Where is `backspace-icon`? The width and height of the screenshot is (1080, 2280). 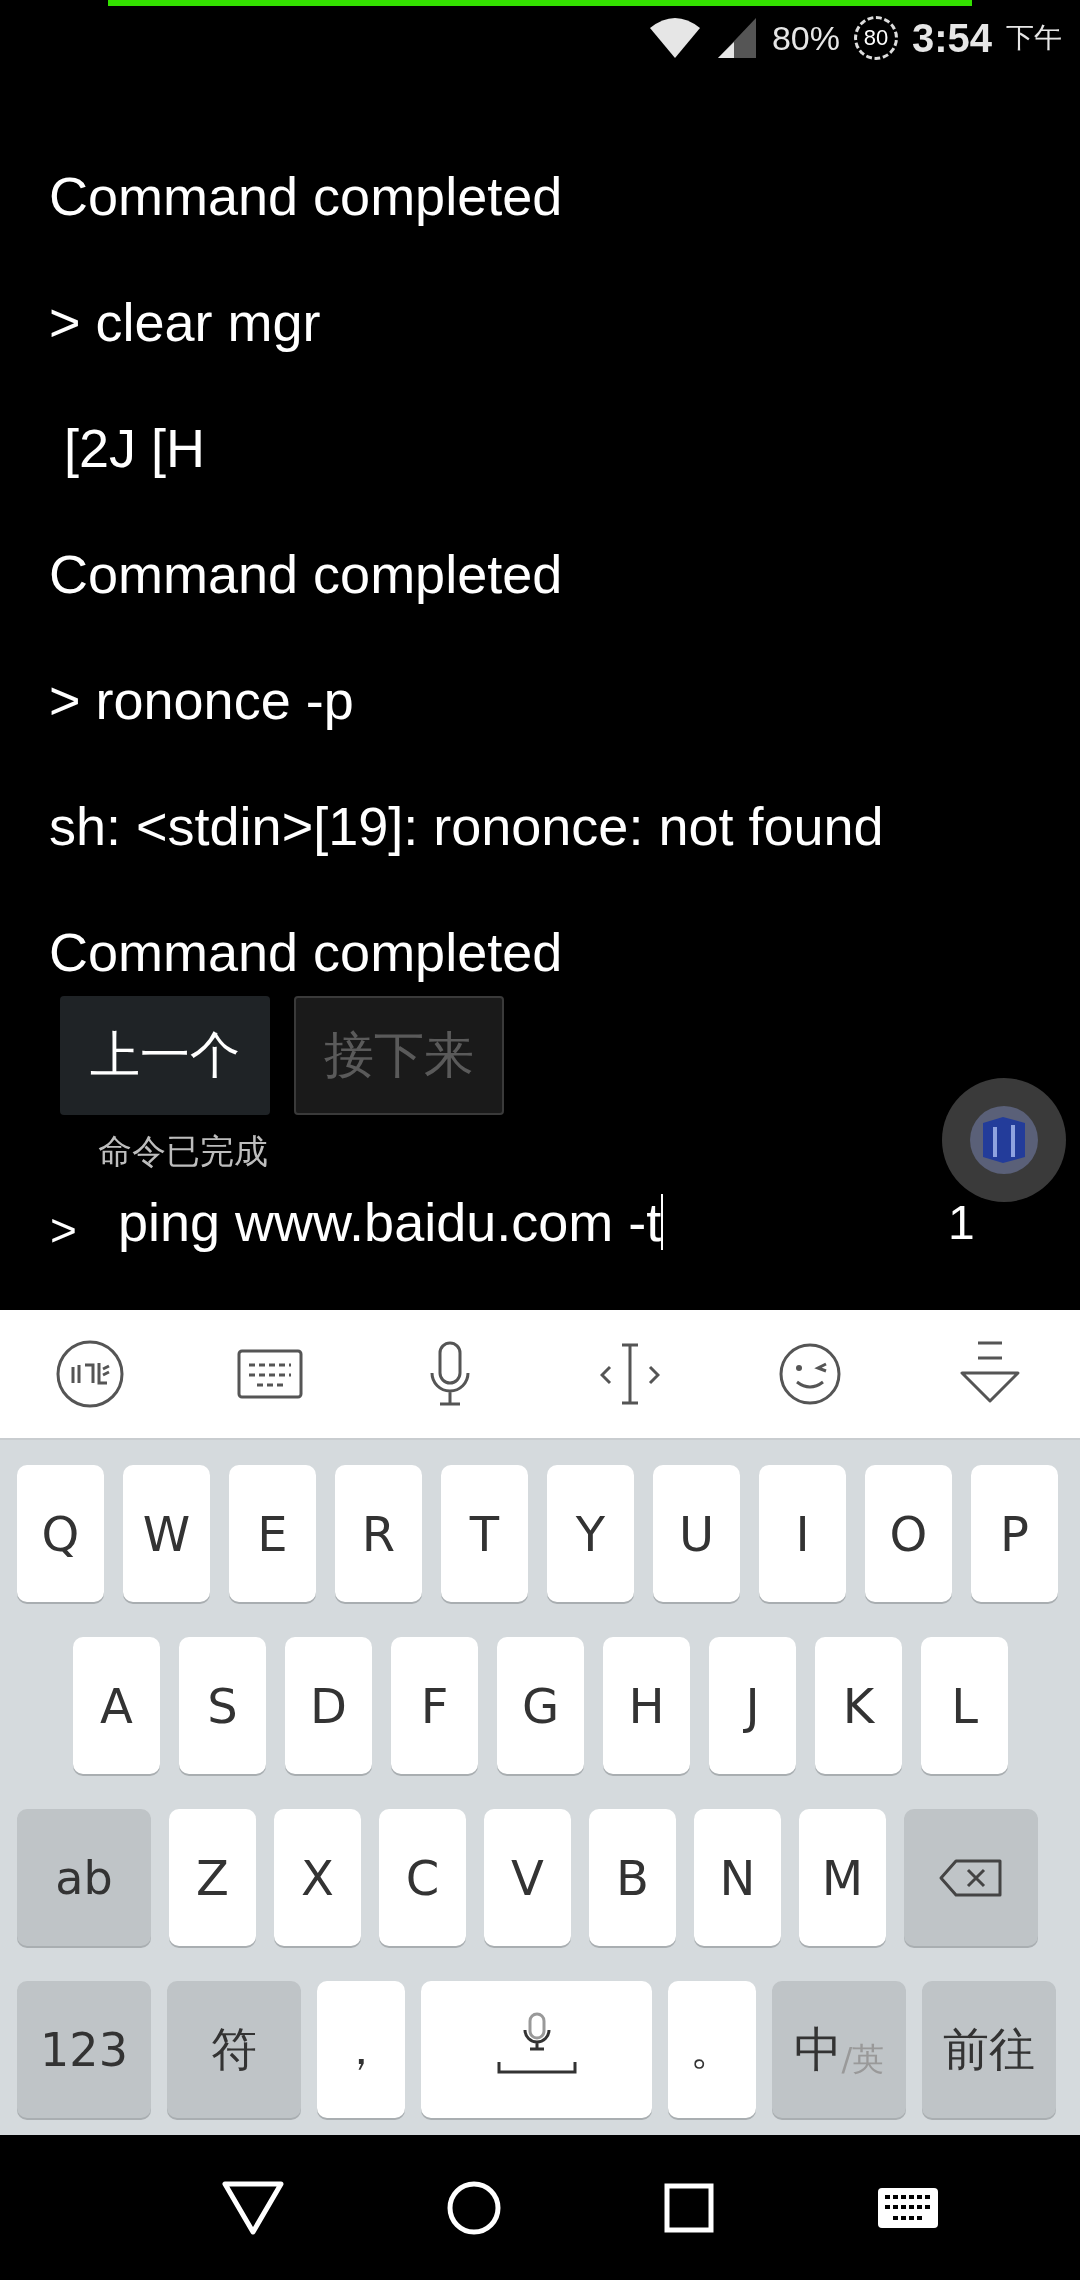
backspace-icon is located at coordinates (971, 1877).